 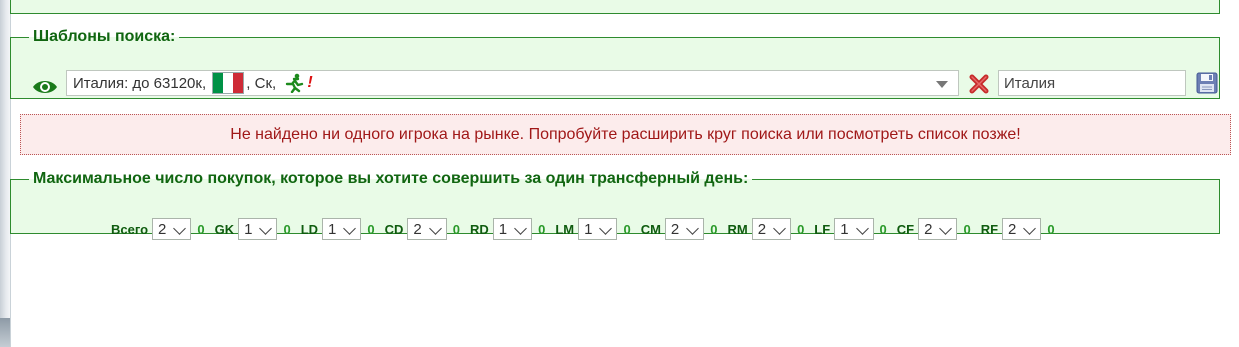 I want to click on limit-label: RM, so click(x=737, y=229).